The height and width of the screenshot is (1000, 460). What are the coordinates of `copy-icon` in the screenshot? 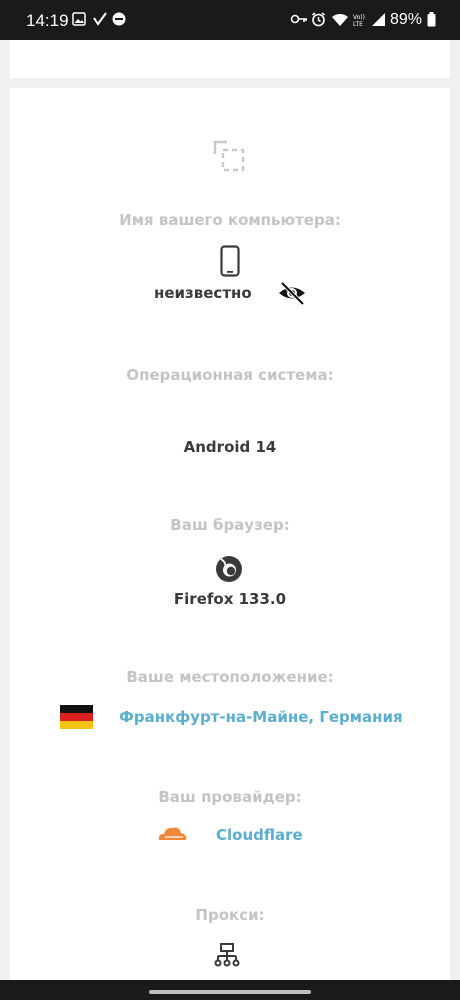 It's located at (229, 156).